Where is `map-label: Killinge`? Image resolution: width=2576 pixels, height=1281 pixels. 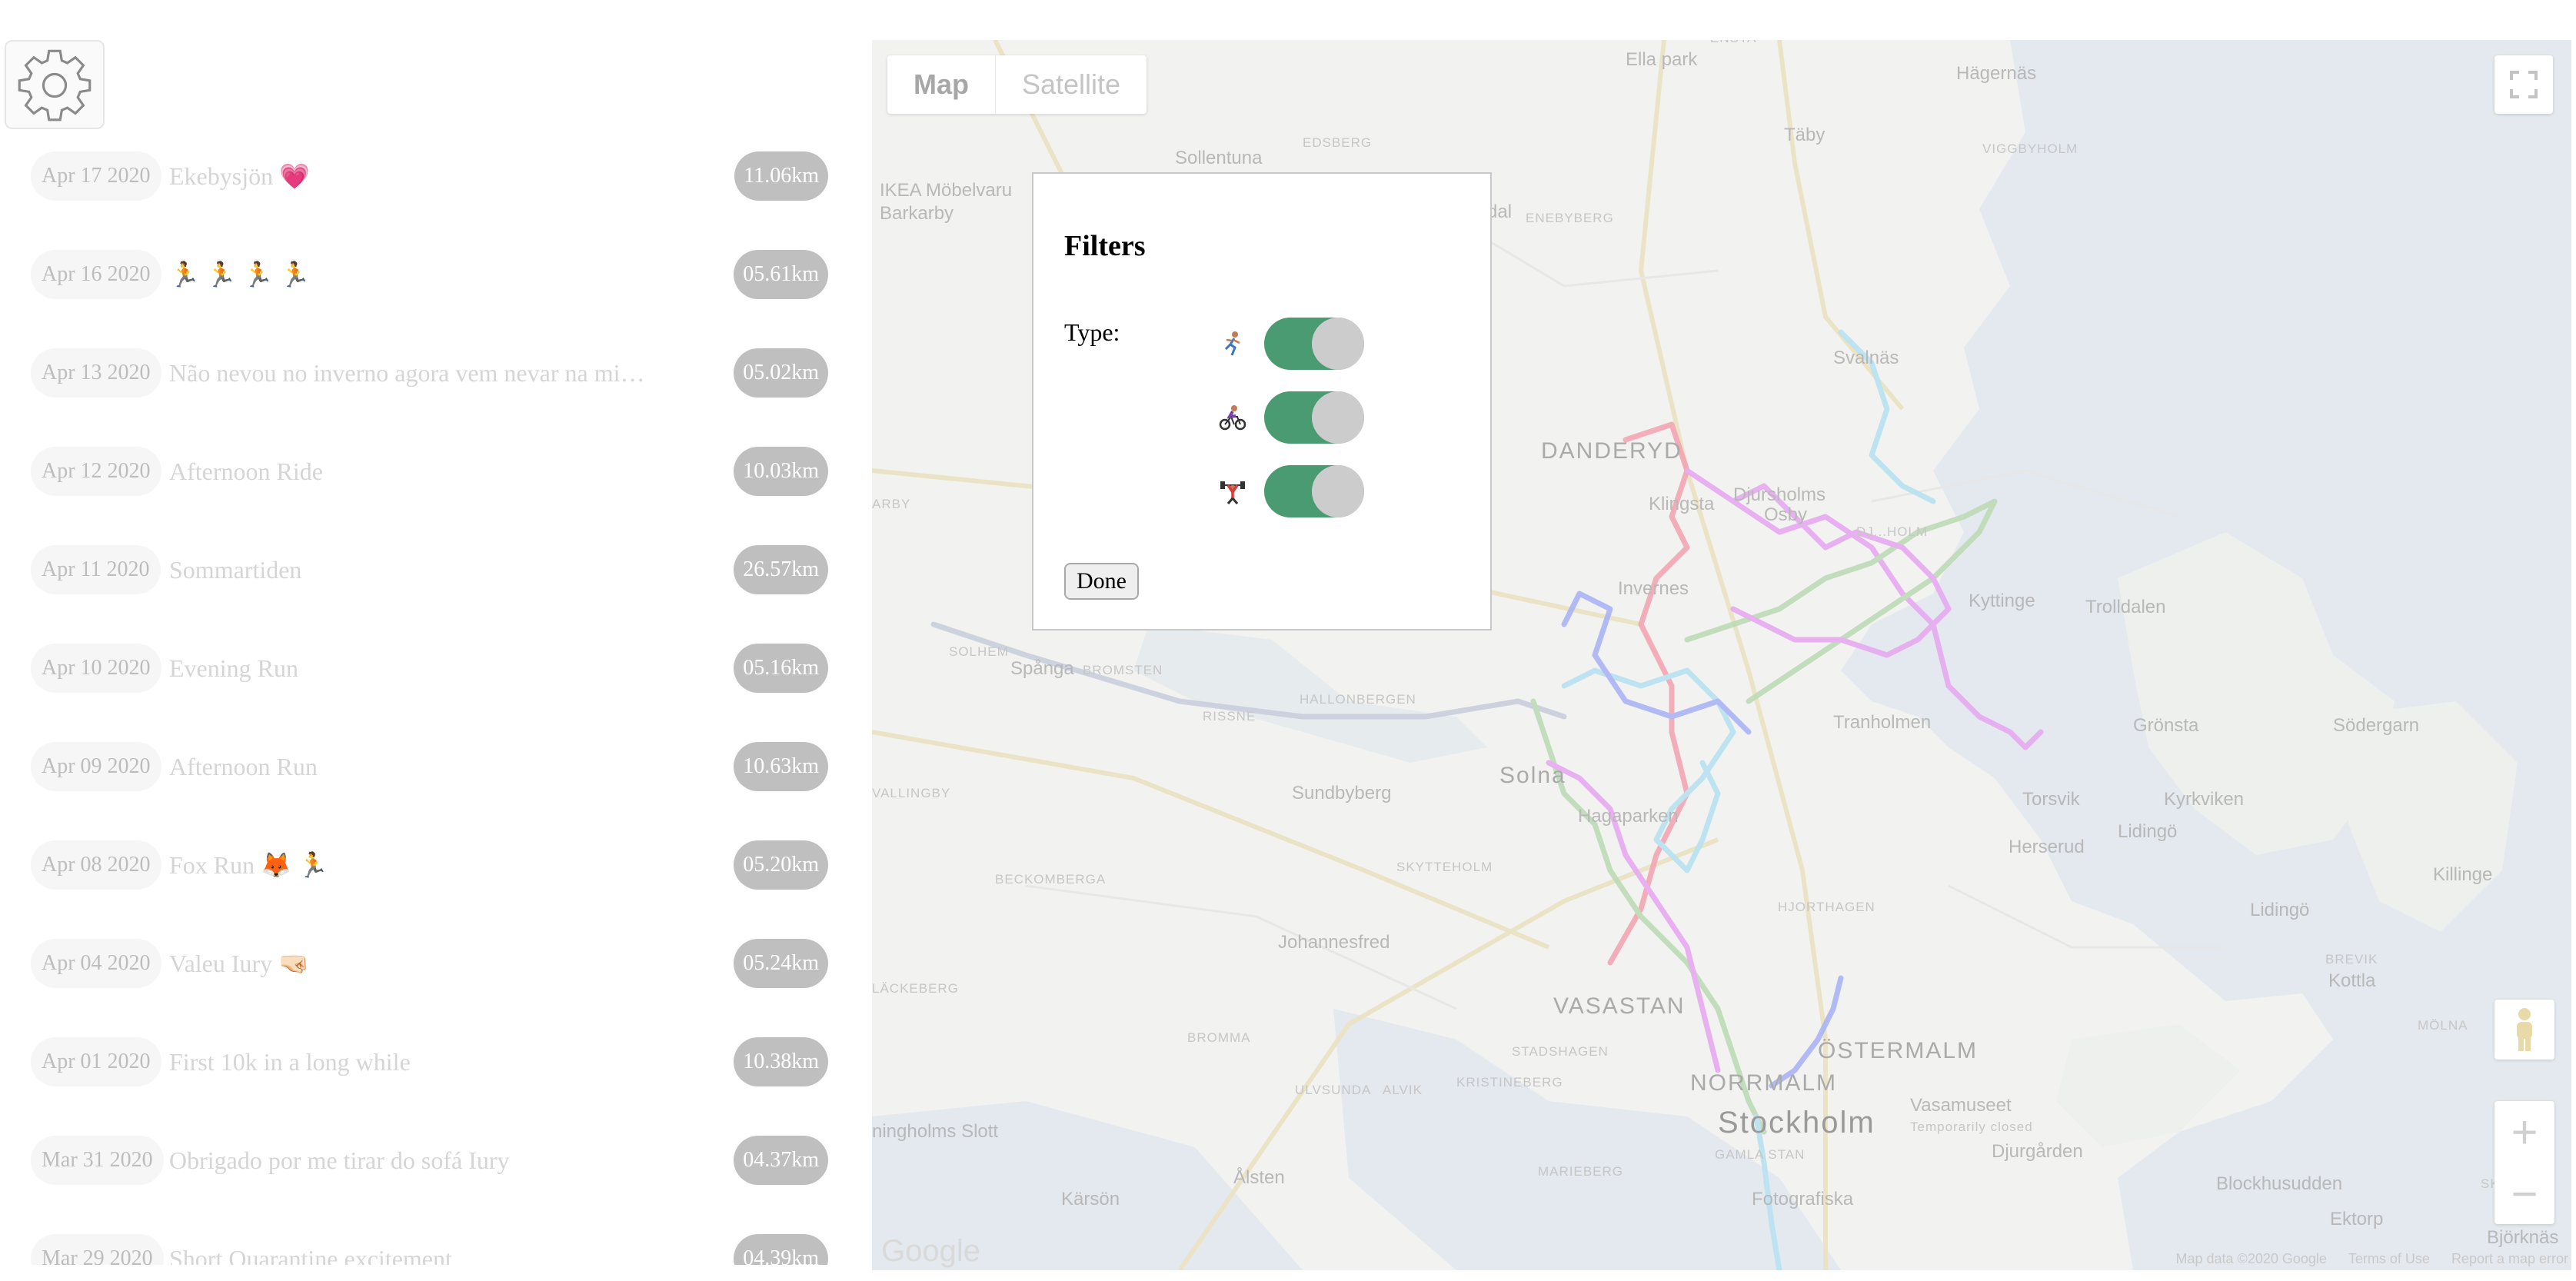 map-label: Killinge is located at coordinates (2463, 874).